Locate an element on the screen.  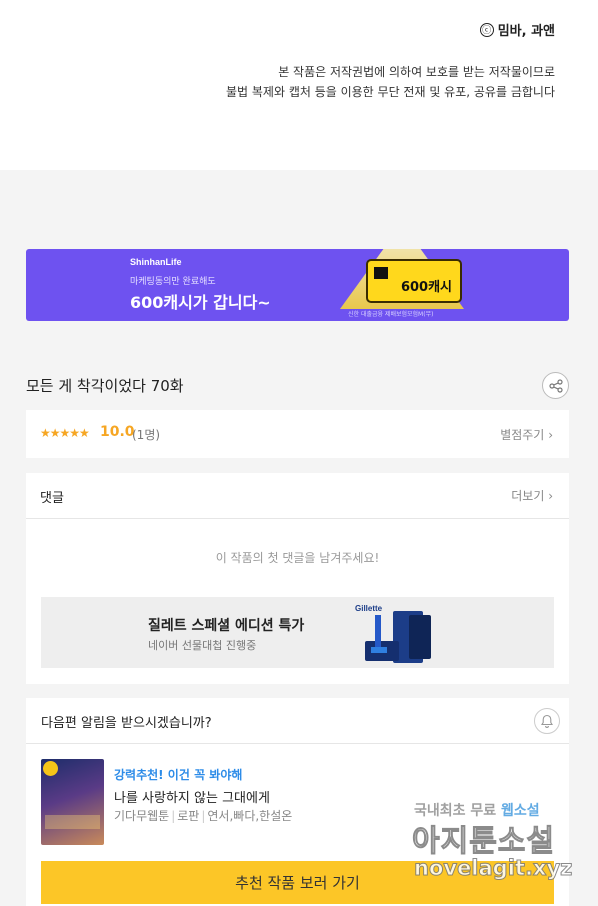
notification-toggle is located at coordinates (547, 721).